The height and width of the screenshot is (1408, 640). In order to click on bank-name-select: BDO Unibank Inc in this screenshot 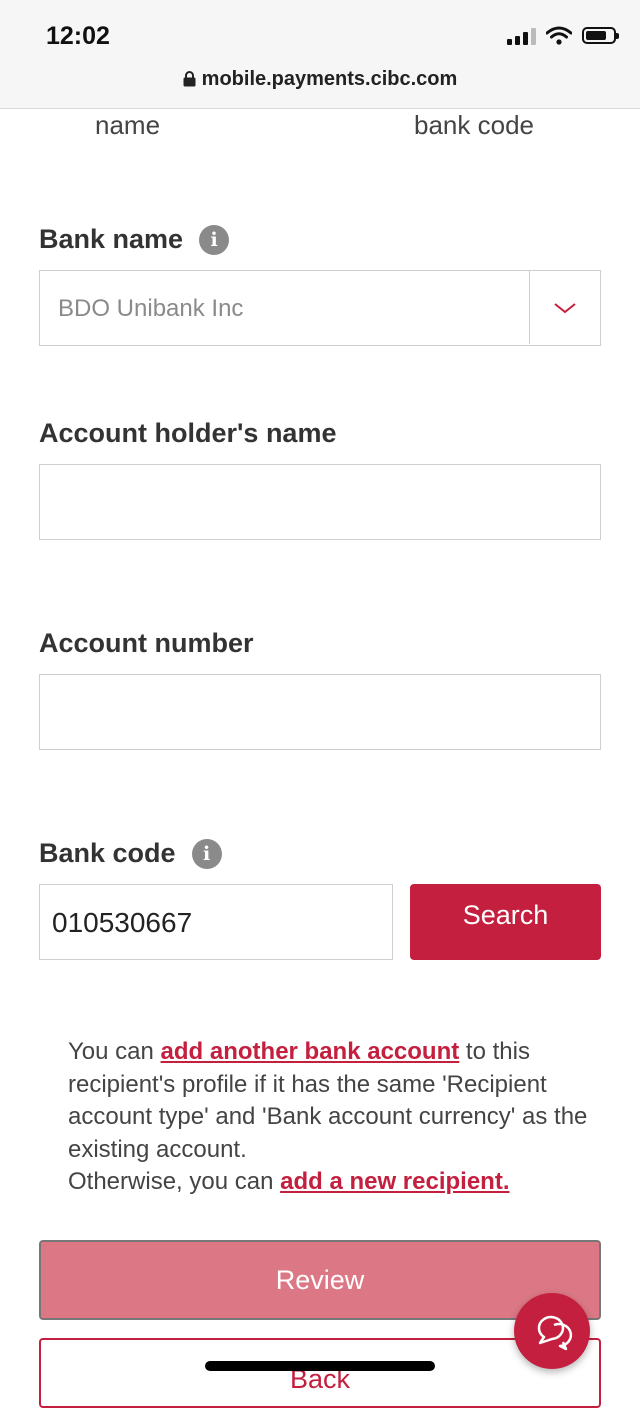, I will do `click(320, 308)`.